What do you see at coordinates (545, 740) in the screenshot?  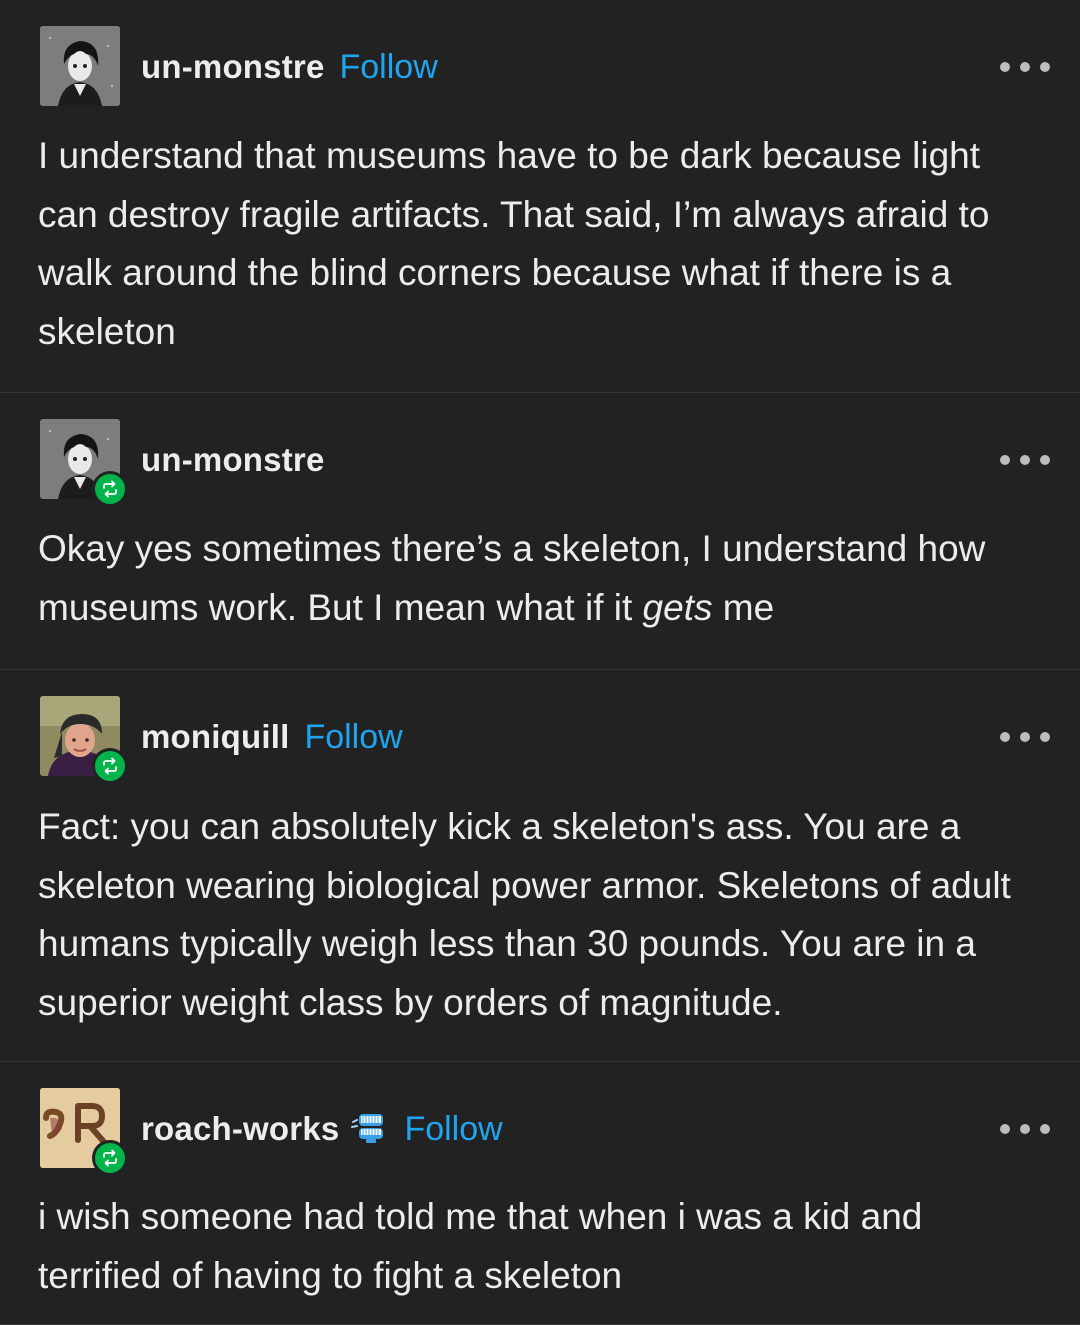 I see `post-header: moniquill Follow` at bounding box center [545, 740].